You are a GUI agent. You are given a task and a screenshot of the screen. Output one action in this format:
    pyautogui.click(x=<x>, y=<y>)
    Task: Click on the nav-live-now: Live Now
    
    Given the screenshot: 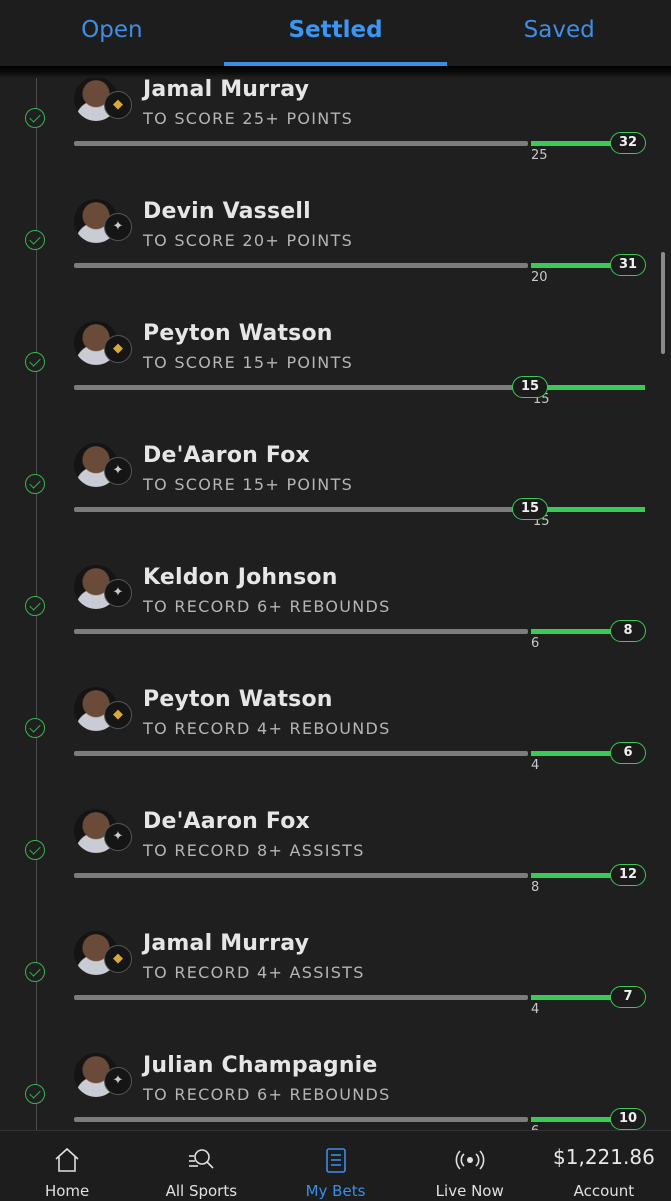 What is the action you would take?
    pyautogui.click(x=470, y=1166)
    